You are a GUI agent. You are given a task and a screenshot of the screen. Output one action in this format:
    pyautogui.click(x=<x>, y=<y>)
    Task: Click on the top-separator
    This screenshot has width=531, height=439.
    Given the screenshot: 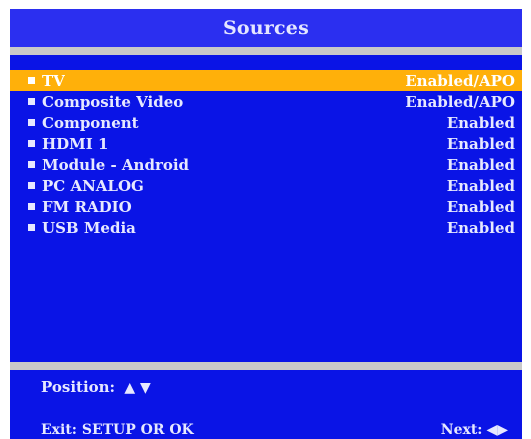 What is the action you would take?
    pyautogui.click(x=266, y=51)
    